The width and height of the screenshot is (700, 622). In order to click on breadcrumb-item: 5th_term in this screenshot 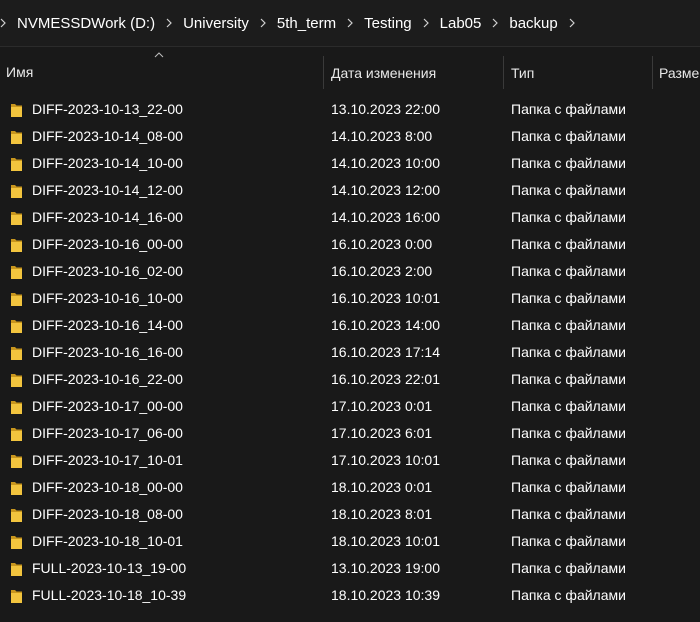, I will do `click(306, 23)`.